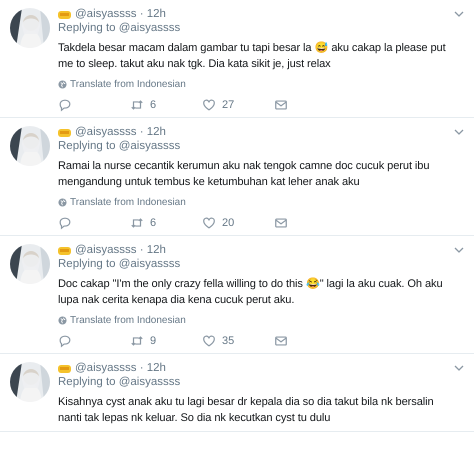 The width and height of the screenshot is (474, 475). What do you see at coordinates (246, 410) in the screenshot?
I see `tweet-text: Kisahnya cyst anak aku tu lagi besar dr kepala dia so dia takut bila nk bersalin nanti tak lepas nk keluar. So dia nk kecutkan cyst tu dulu` at bounding box center [246, 410].